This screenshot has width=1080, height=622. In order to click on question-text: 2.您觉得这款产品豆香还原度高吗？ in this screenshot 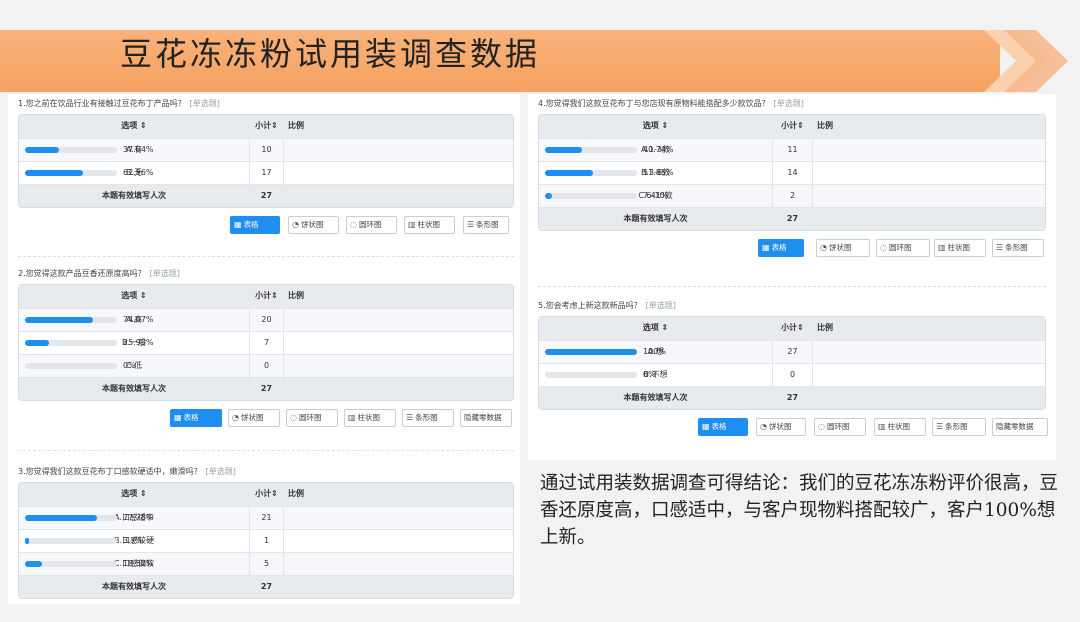, I will do `click(82, 273)`.